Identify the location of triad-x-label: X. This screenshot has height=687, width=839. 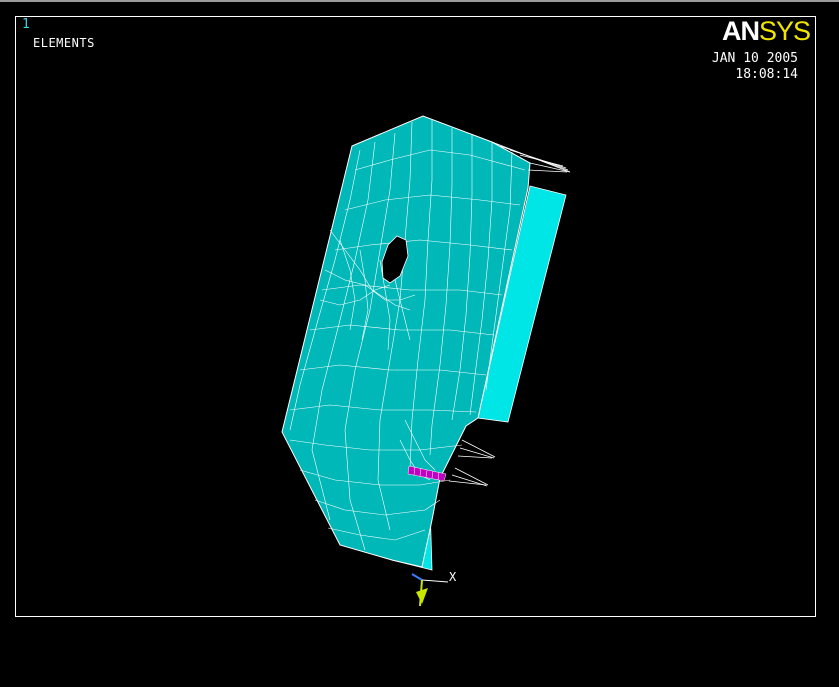
(453, 577).